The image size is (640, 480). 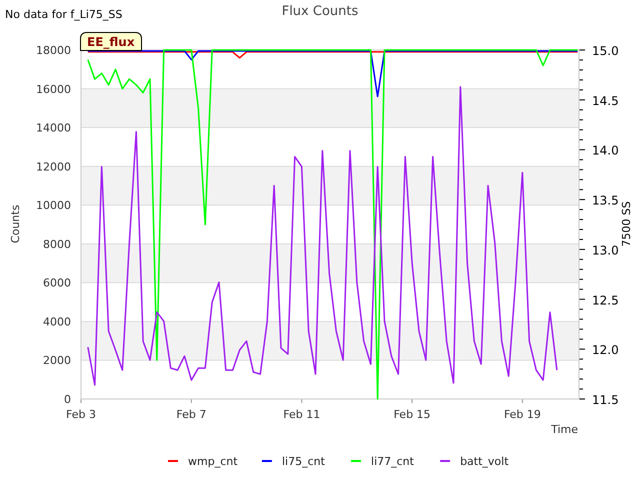 I want to click on y-tick-label: 10000, so click(x=53, y=205).